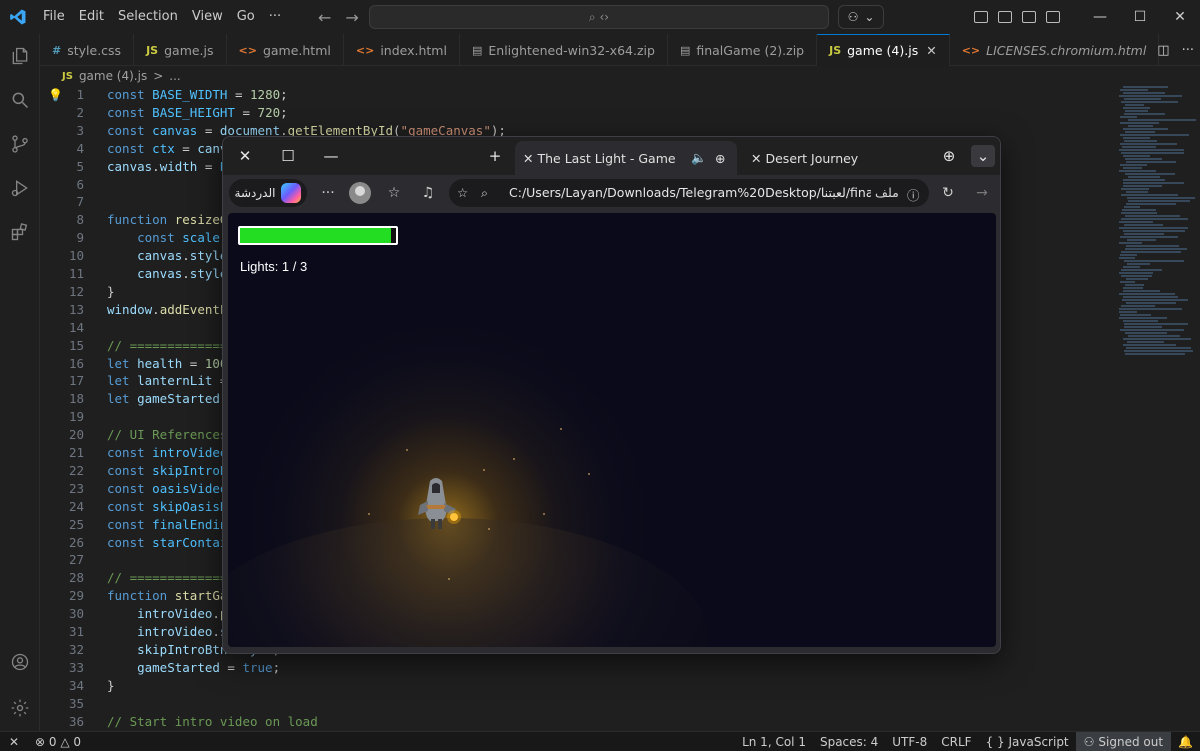 The width and height of the screenshot is (1200, 751). Describe the element at coordinates (495, 156) in the screenshot. I see `new-tab-plus-icon: +` at that location.